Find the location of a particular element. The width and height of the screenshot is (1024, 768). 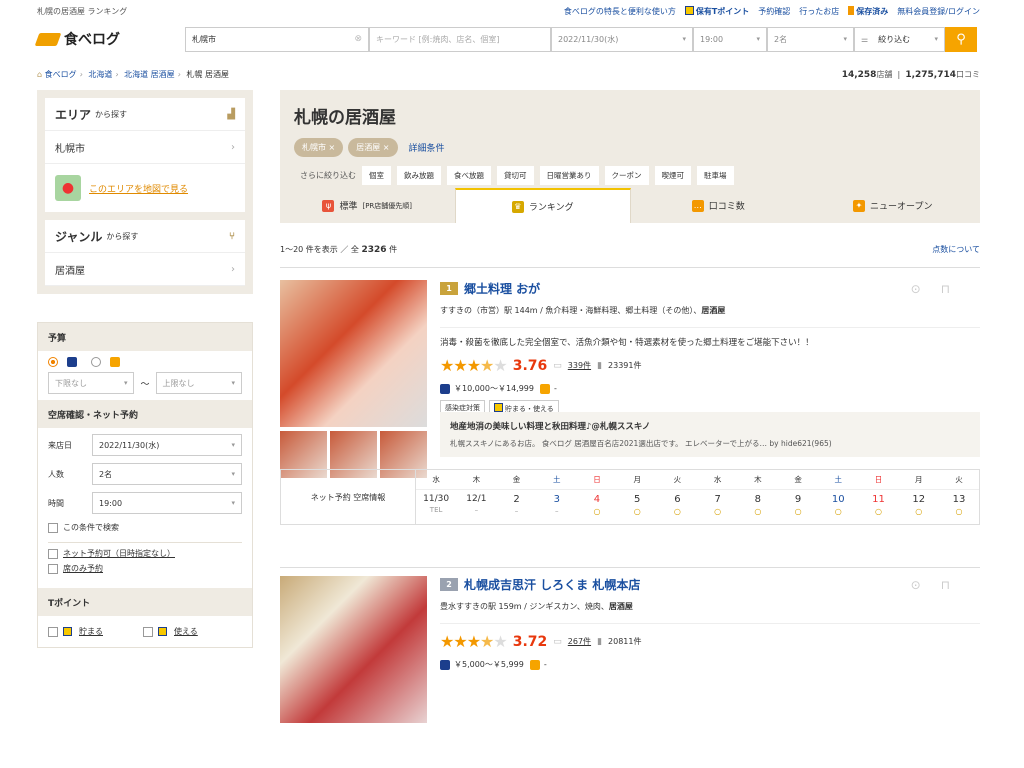

calendar-day: 火 13 ○ is located at coordinates (959, 497).